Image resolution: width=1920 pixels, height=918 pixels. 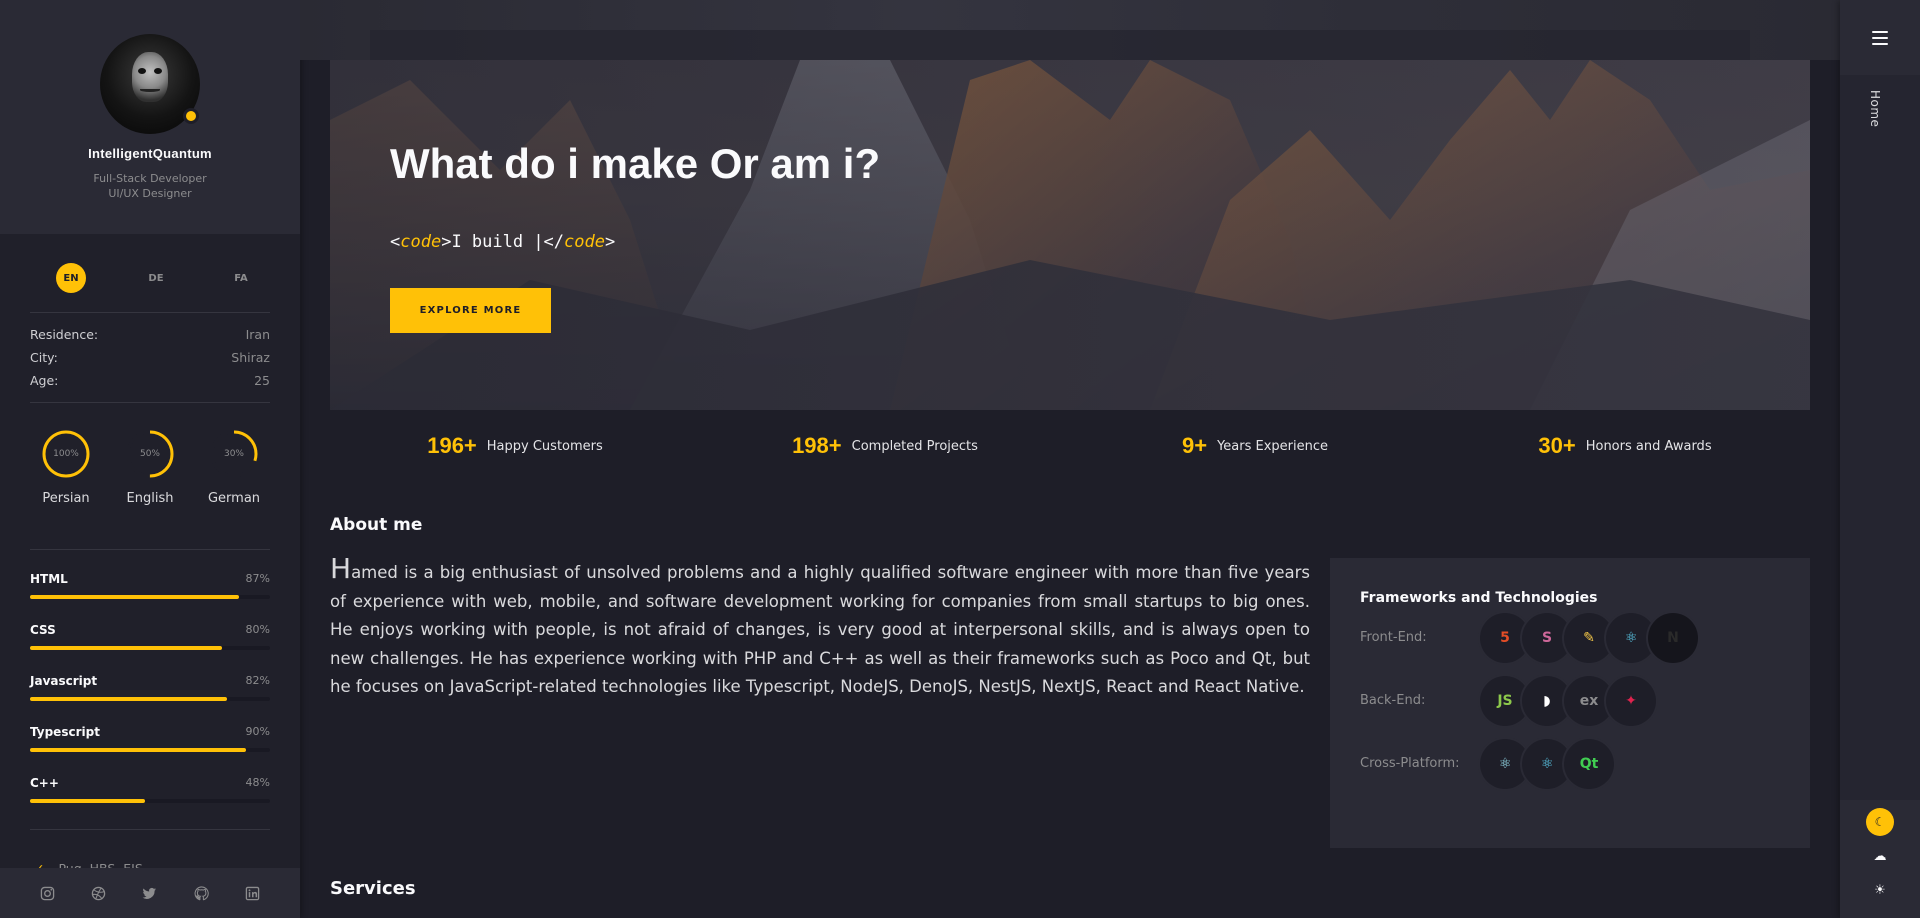 I want to click on theme-switcher: ☾ ☁ ☀, so click(x=1880, y=859).